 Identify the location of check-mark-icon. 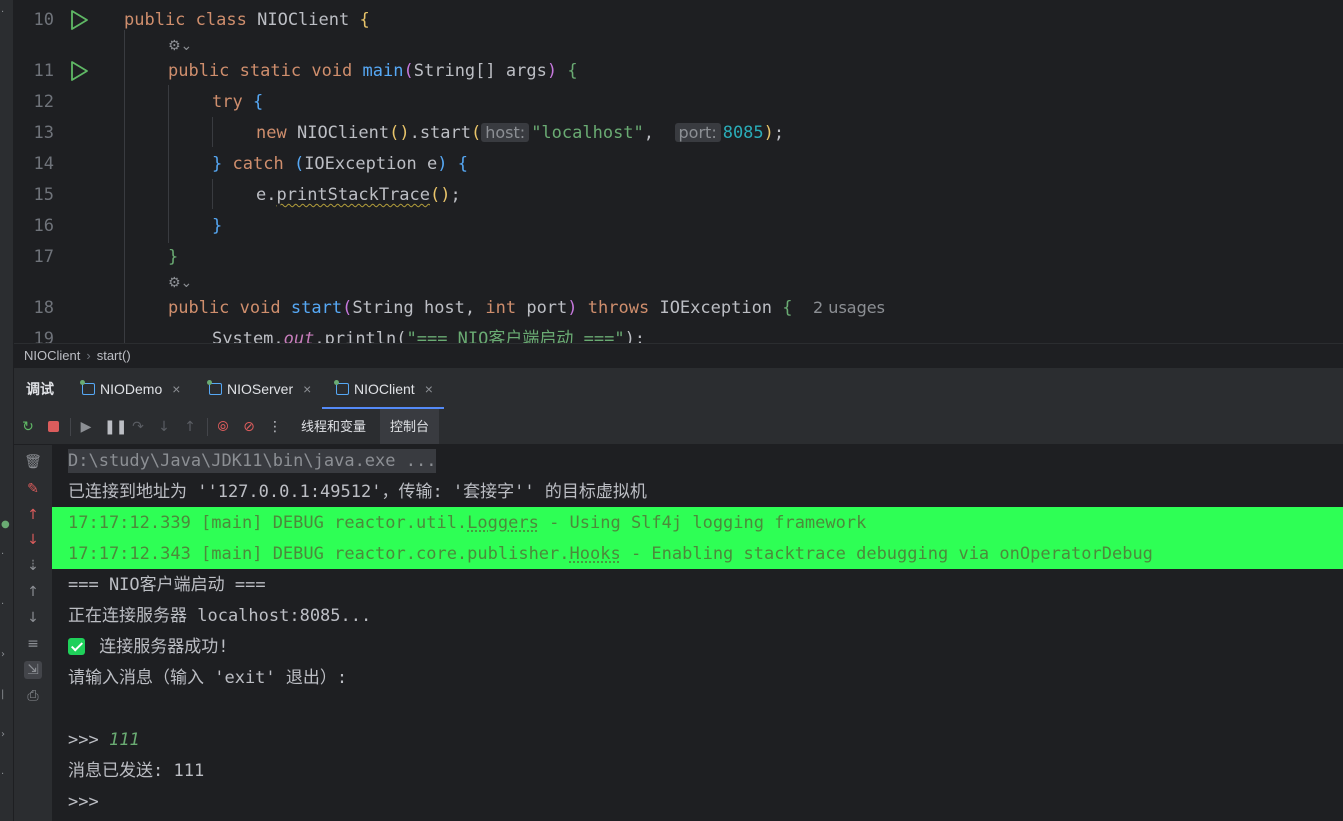
(76, 646).